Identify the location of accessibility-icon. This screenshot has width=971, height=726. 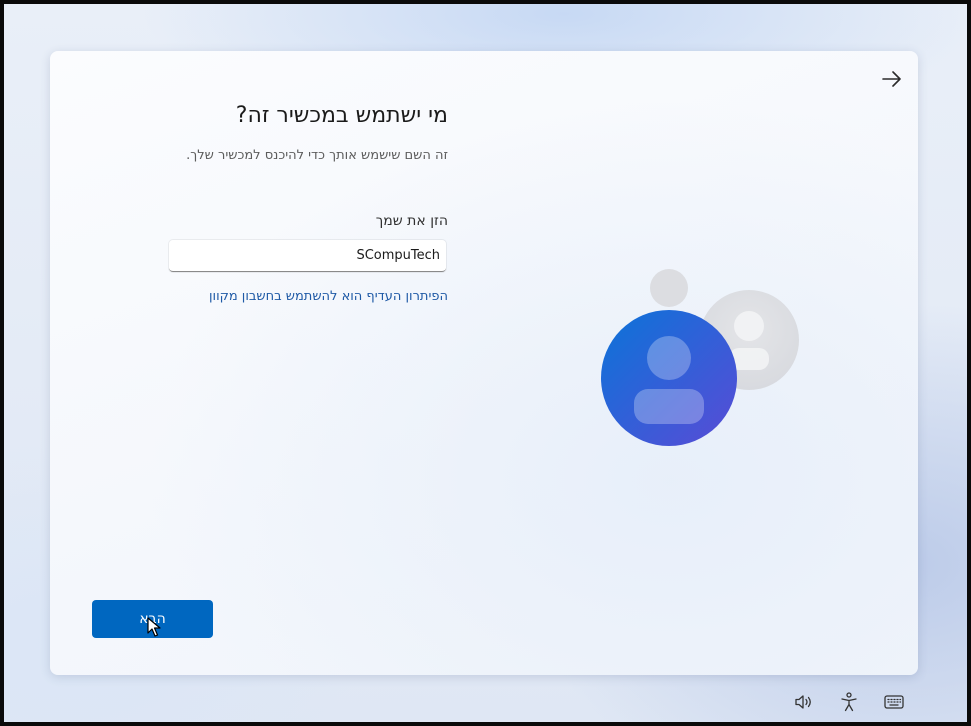
(849, 702).